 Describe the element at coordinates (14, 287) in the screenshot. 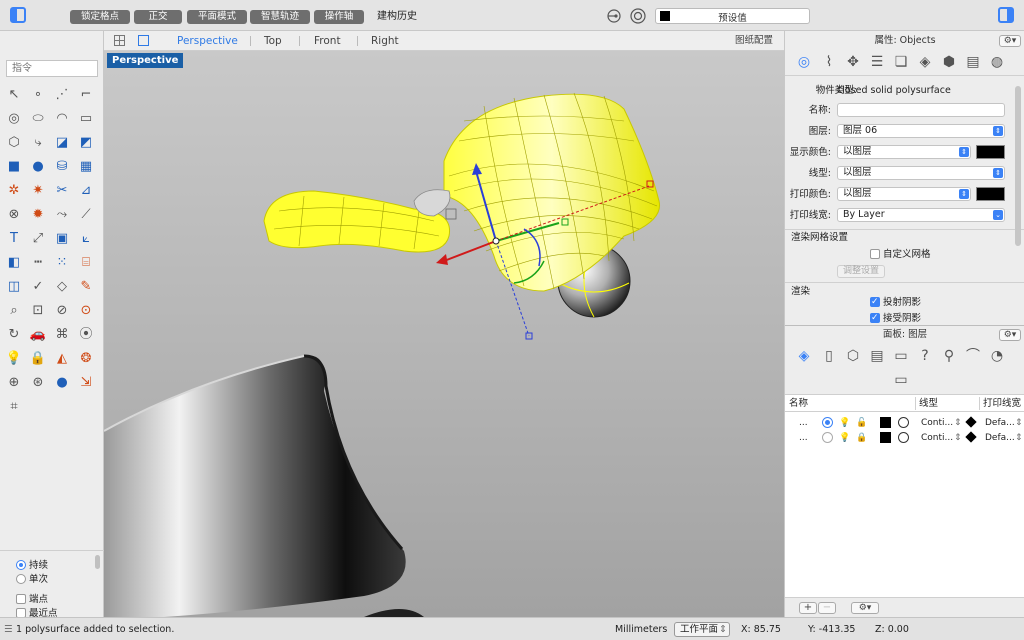

I see `unroll-icon: ◫` at that location.